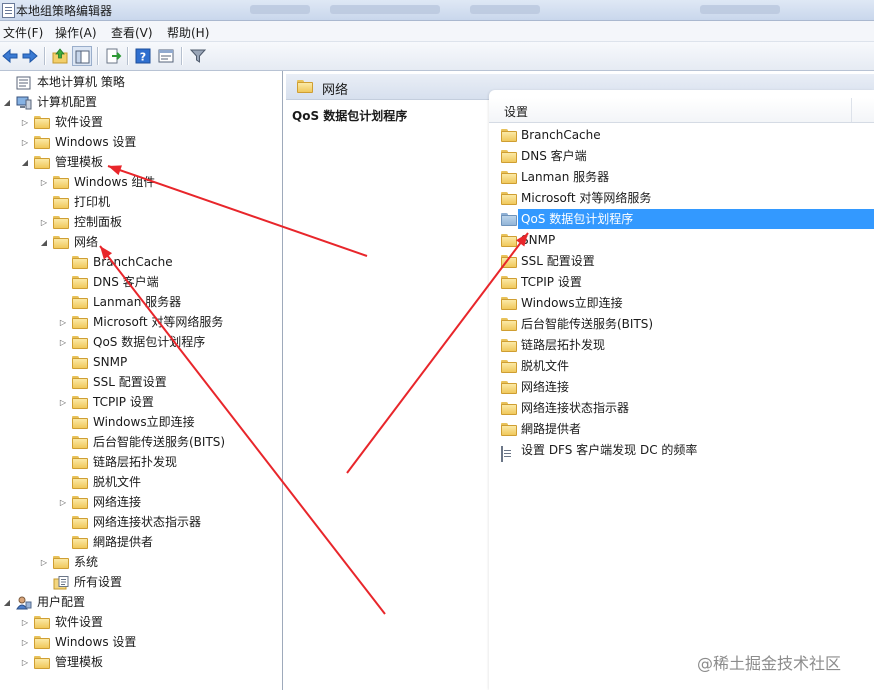  I want to click on menu-action: 操作(A), so click(76, 32).